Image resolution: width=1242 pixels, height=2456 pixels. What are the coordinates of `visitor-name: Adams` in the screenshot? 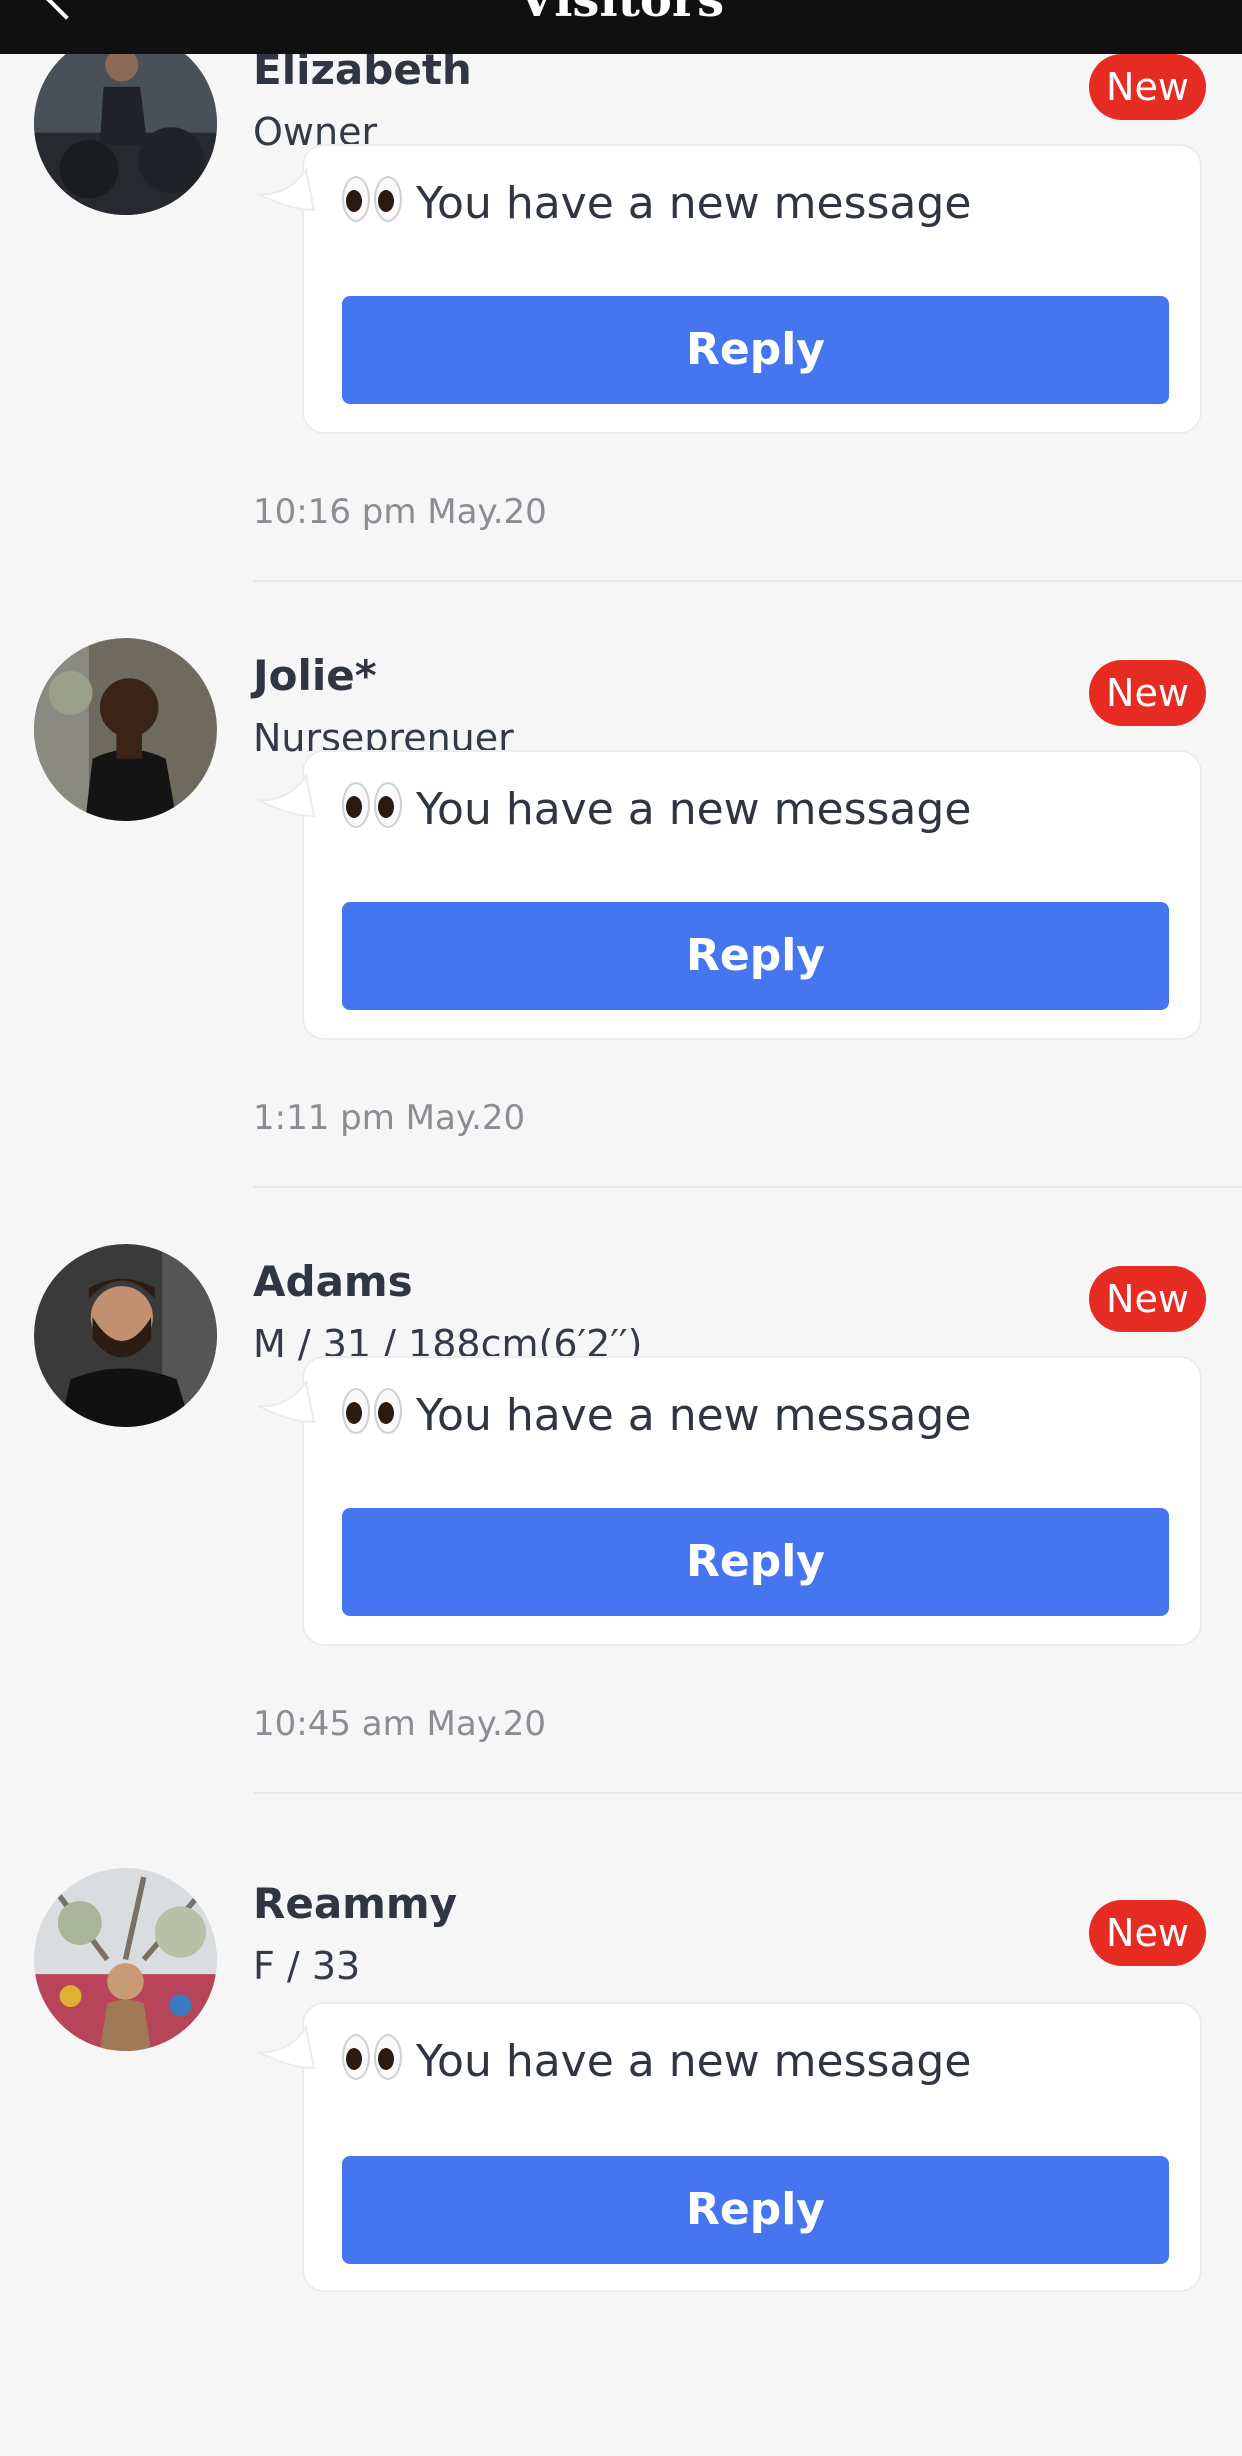 It's located at (333, 1282).